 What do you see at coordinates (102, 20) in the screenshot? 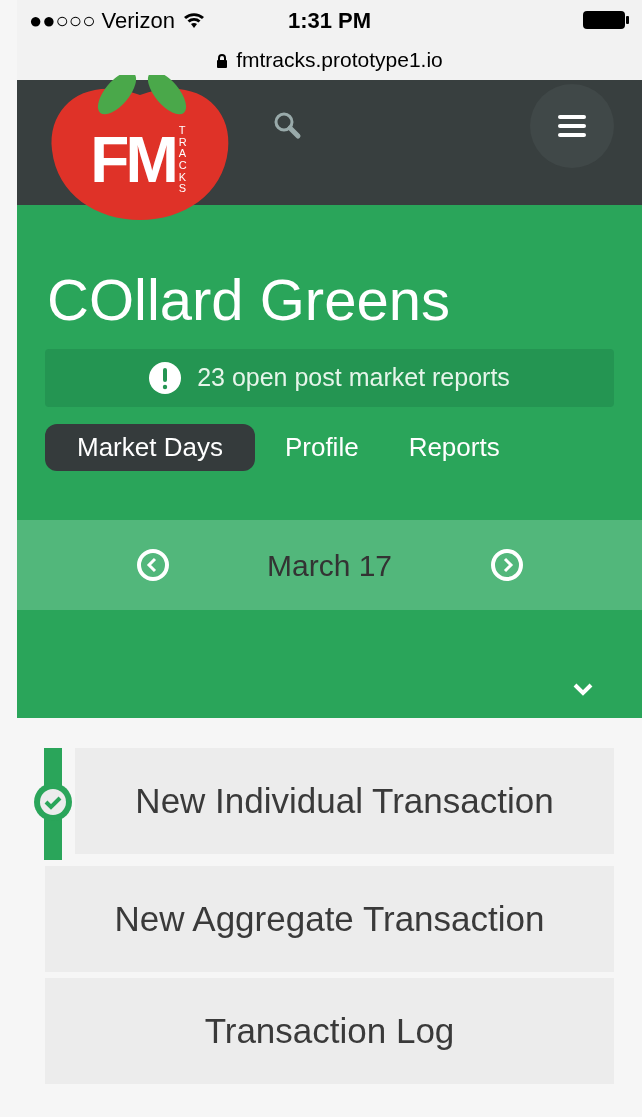
I see `carrier-label: ●●○○○ Verizon` at bounding box center [102, 20].